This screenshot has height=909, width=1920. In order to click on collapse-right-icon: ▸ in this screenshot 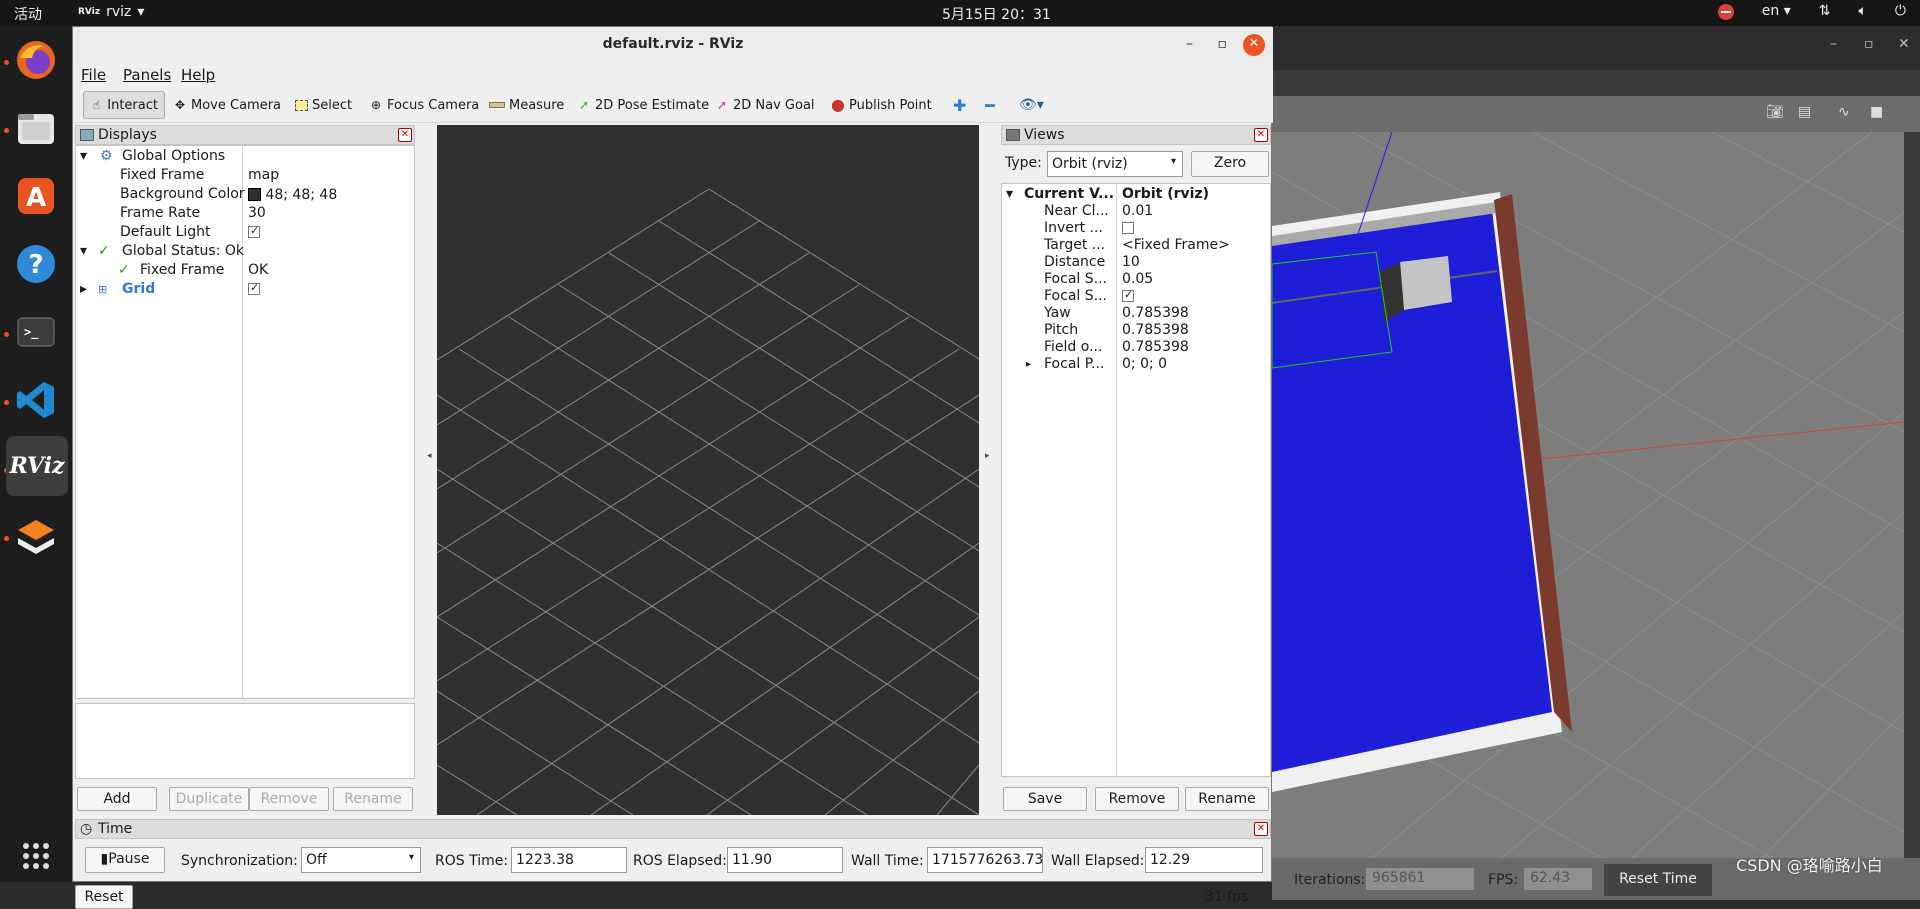, I will do `click(987, 456)`.